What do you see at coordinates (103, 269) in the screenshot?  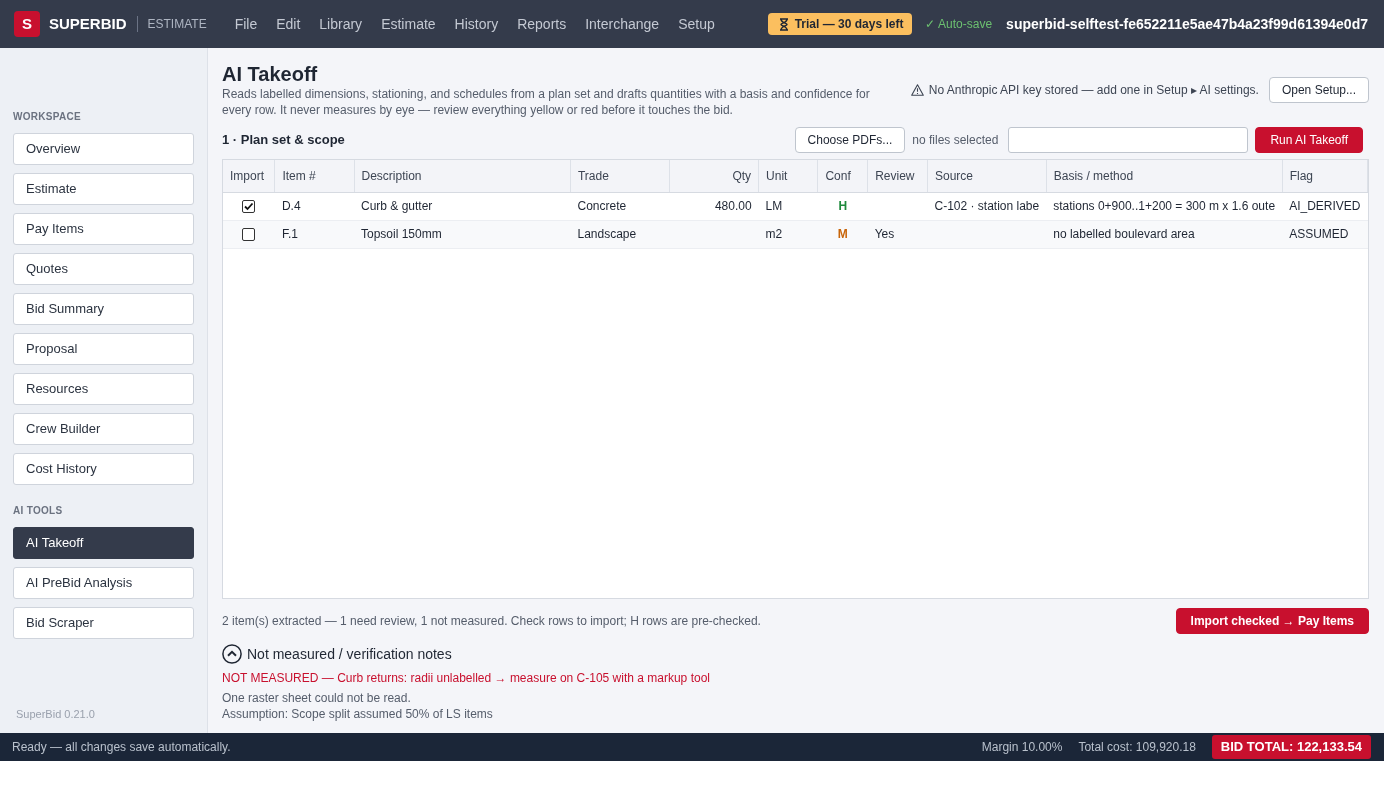 I see `sidebar-item: Quotes` at bounding box center [103, 269].